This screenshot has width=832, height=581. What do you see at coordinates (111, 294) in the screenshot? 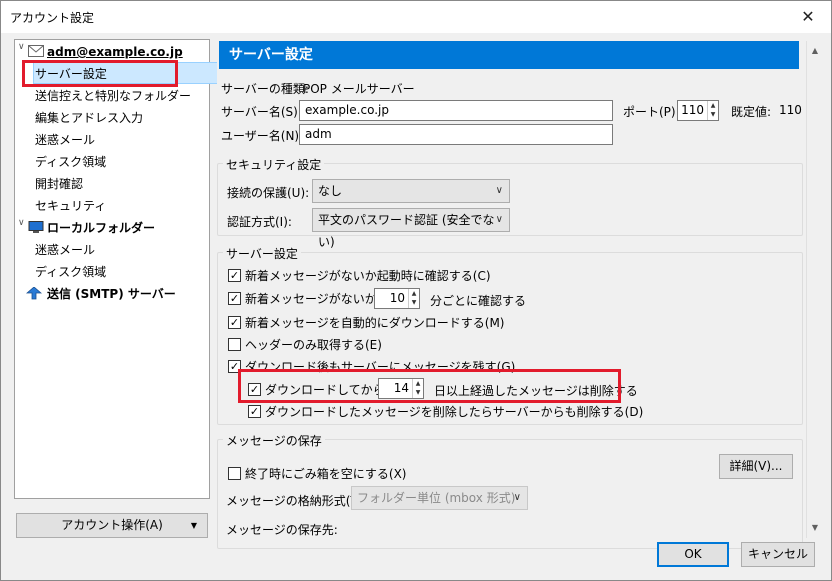
I see `tree-smtp-server: 送信 (SMTP) サーバー` at bounding box center [111, 294].